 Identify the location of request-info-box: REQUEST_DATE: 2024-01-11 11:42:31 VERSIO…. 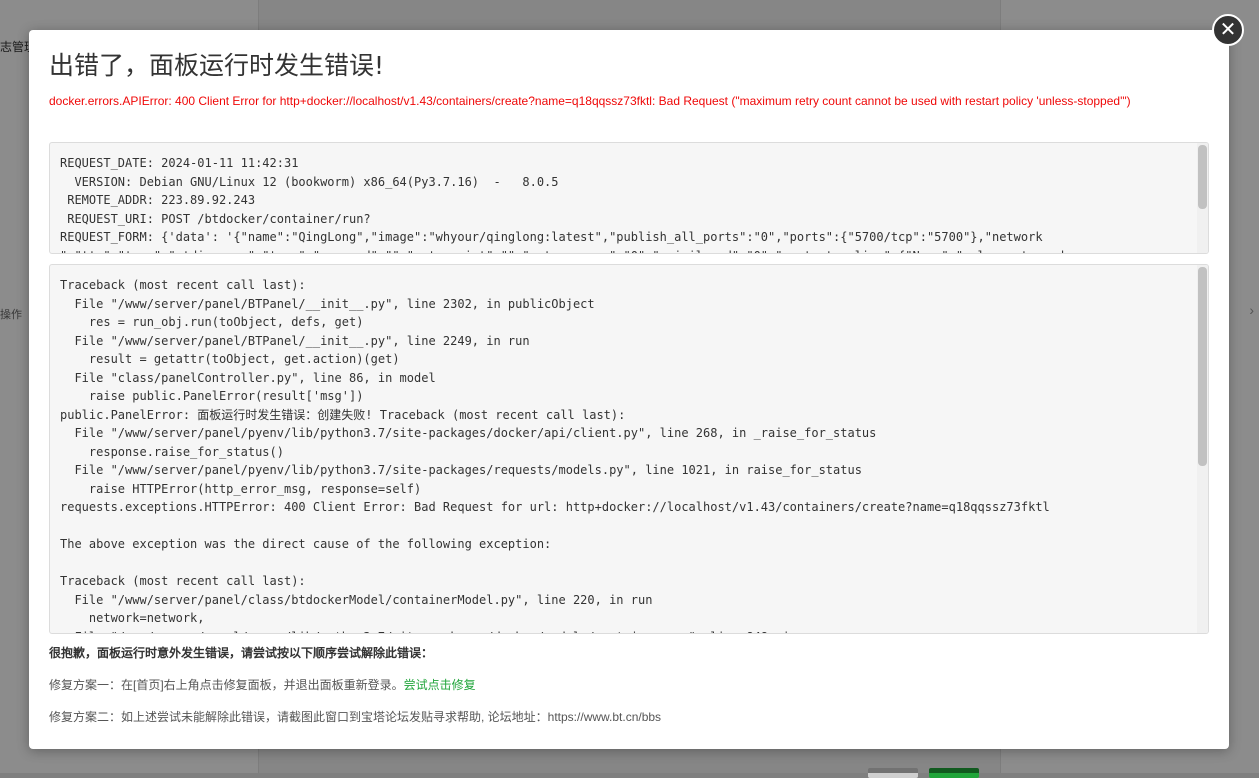
(629, 198).